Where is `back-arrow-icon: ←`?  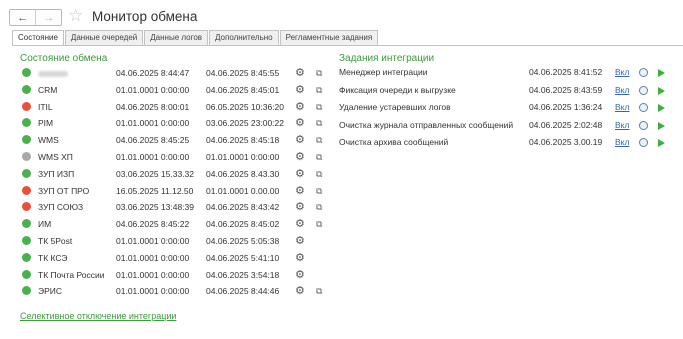 back-arrow-icon: ← is located at coordinates (22, 17).